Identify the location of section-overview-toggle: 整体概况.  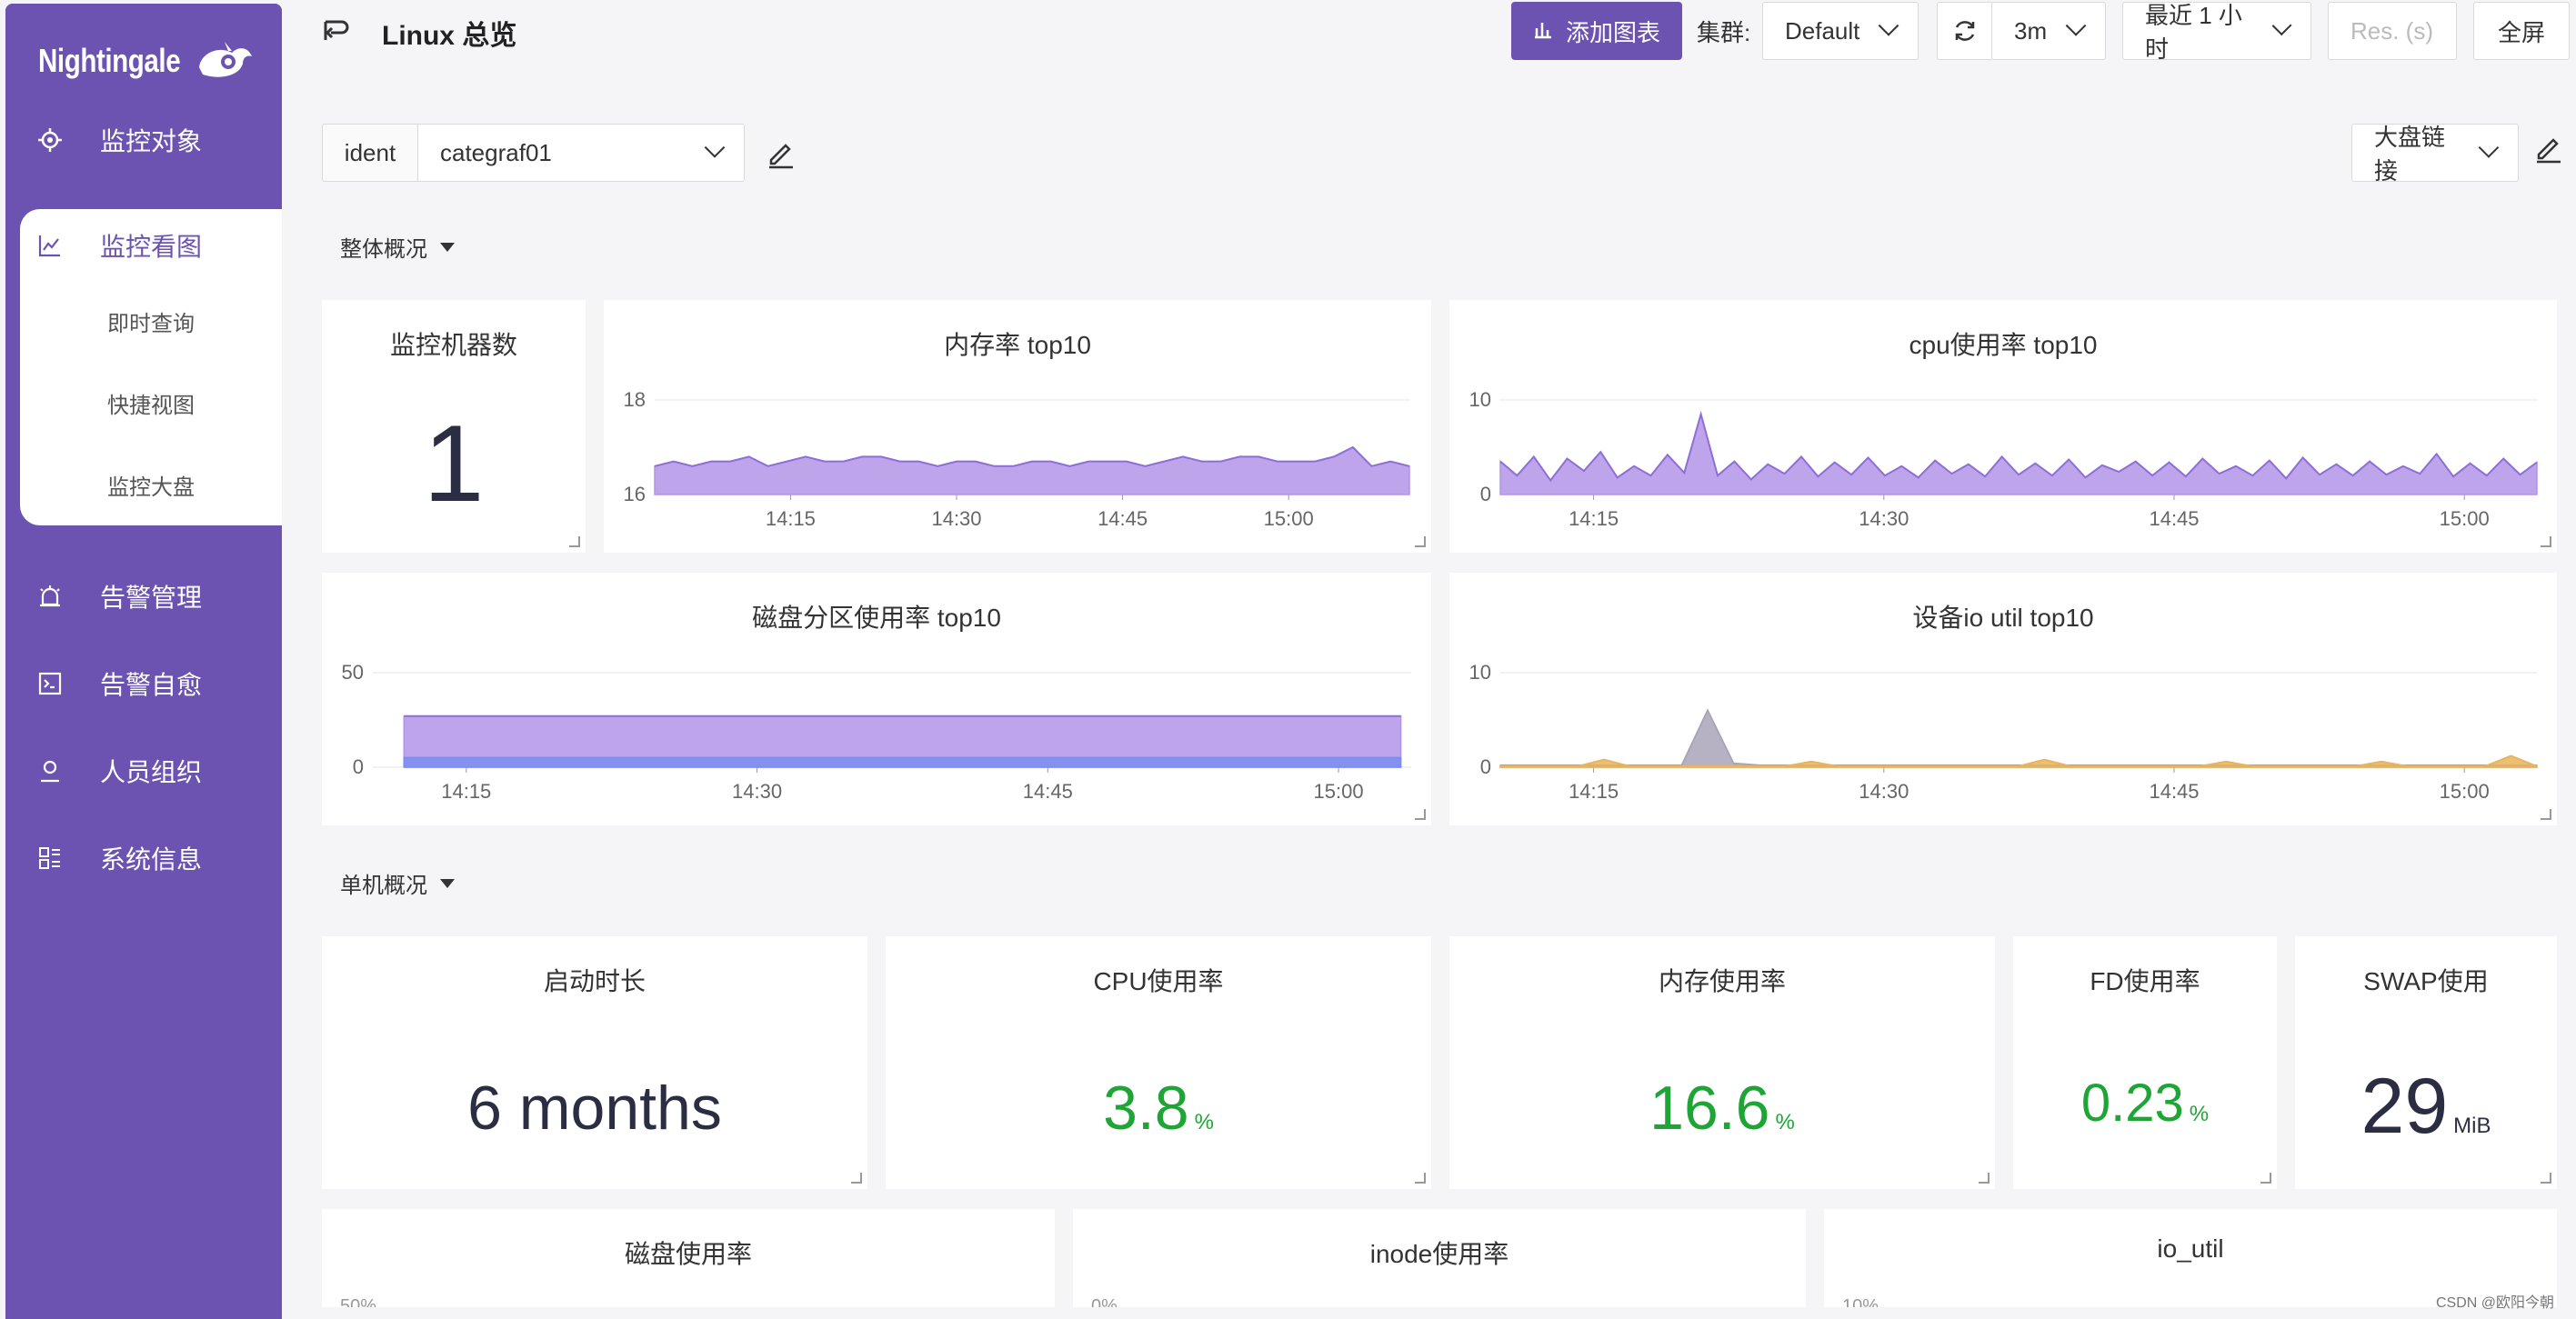
(397, 247).